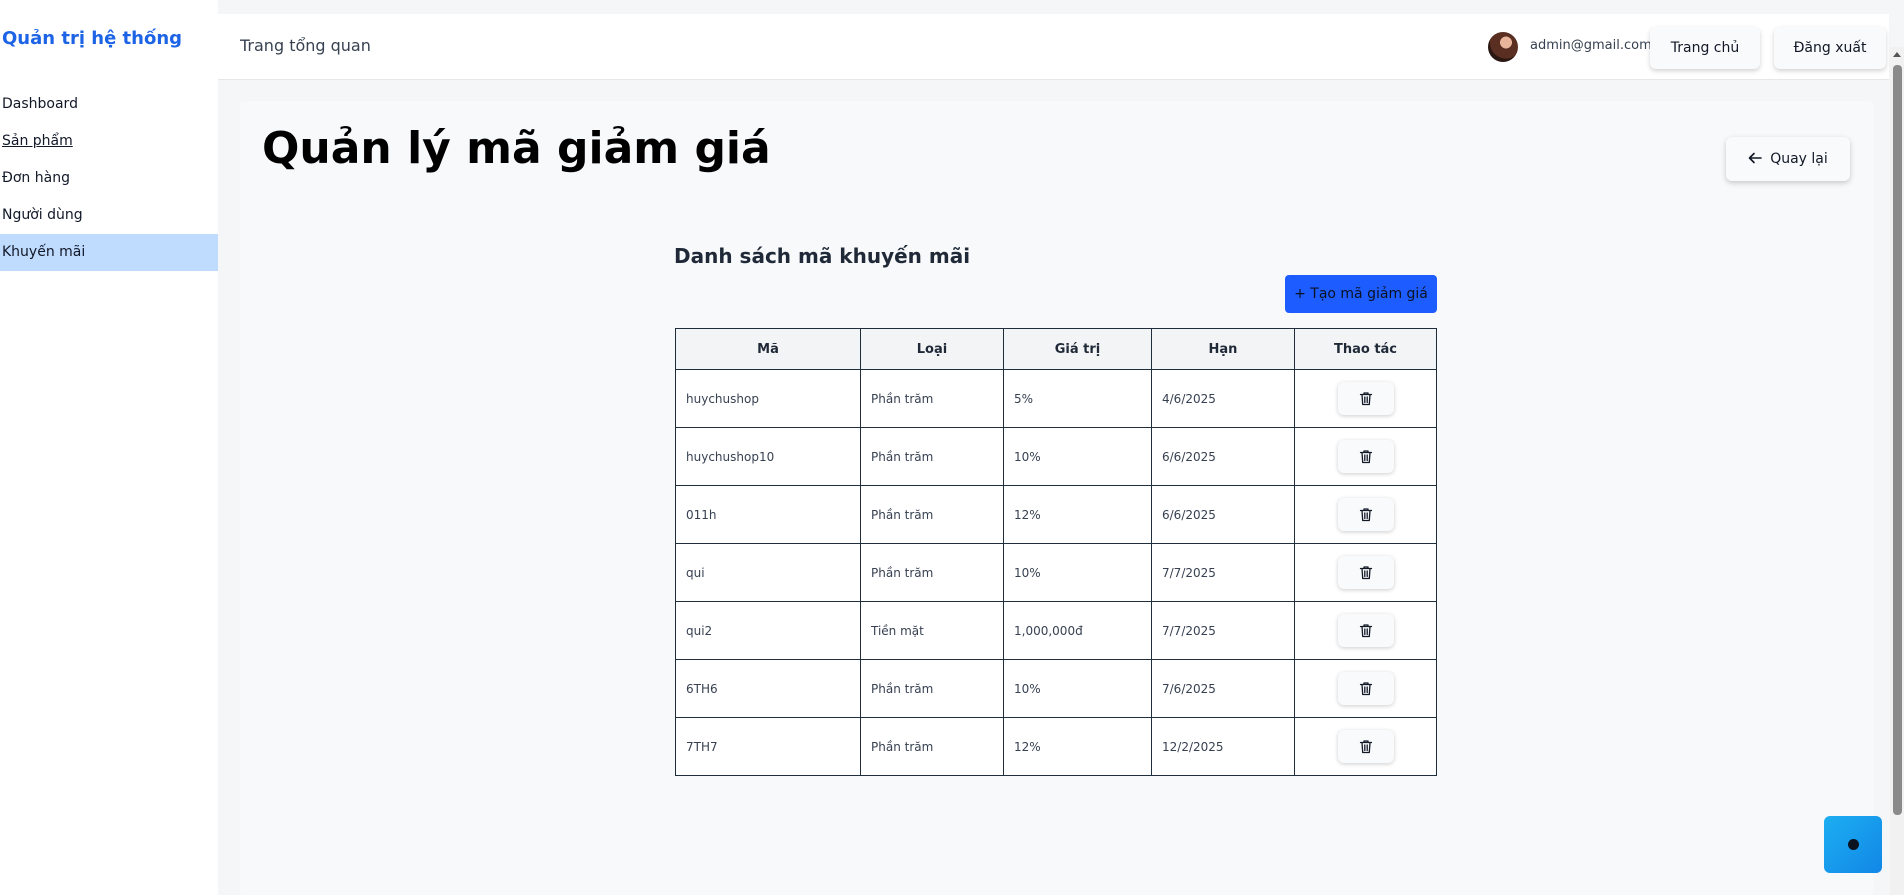 This screenshot has height=895, width=1904. Describe the element at coordinates (1223, 398) in the screenshot. I see `cell-expiry: 4/6/2025` at that location.